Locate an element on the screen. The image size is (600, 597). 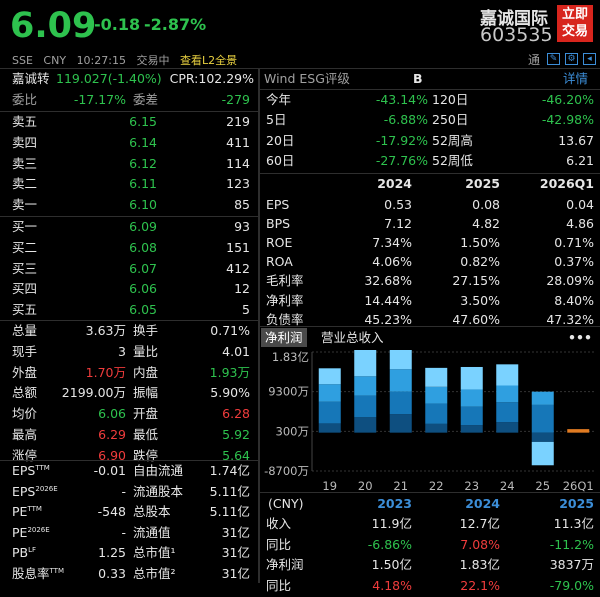
level-volume: 151 is located at coordinates (238, 247).